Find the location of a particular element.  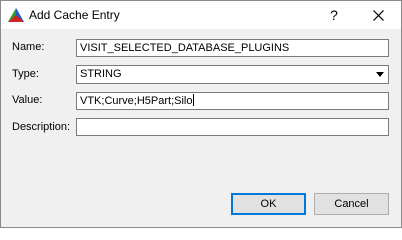

chevron-down-icon is located at coordinates (379, 74).